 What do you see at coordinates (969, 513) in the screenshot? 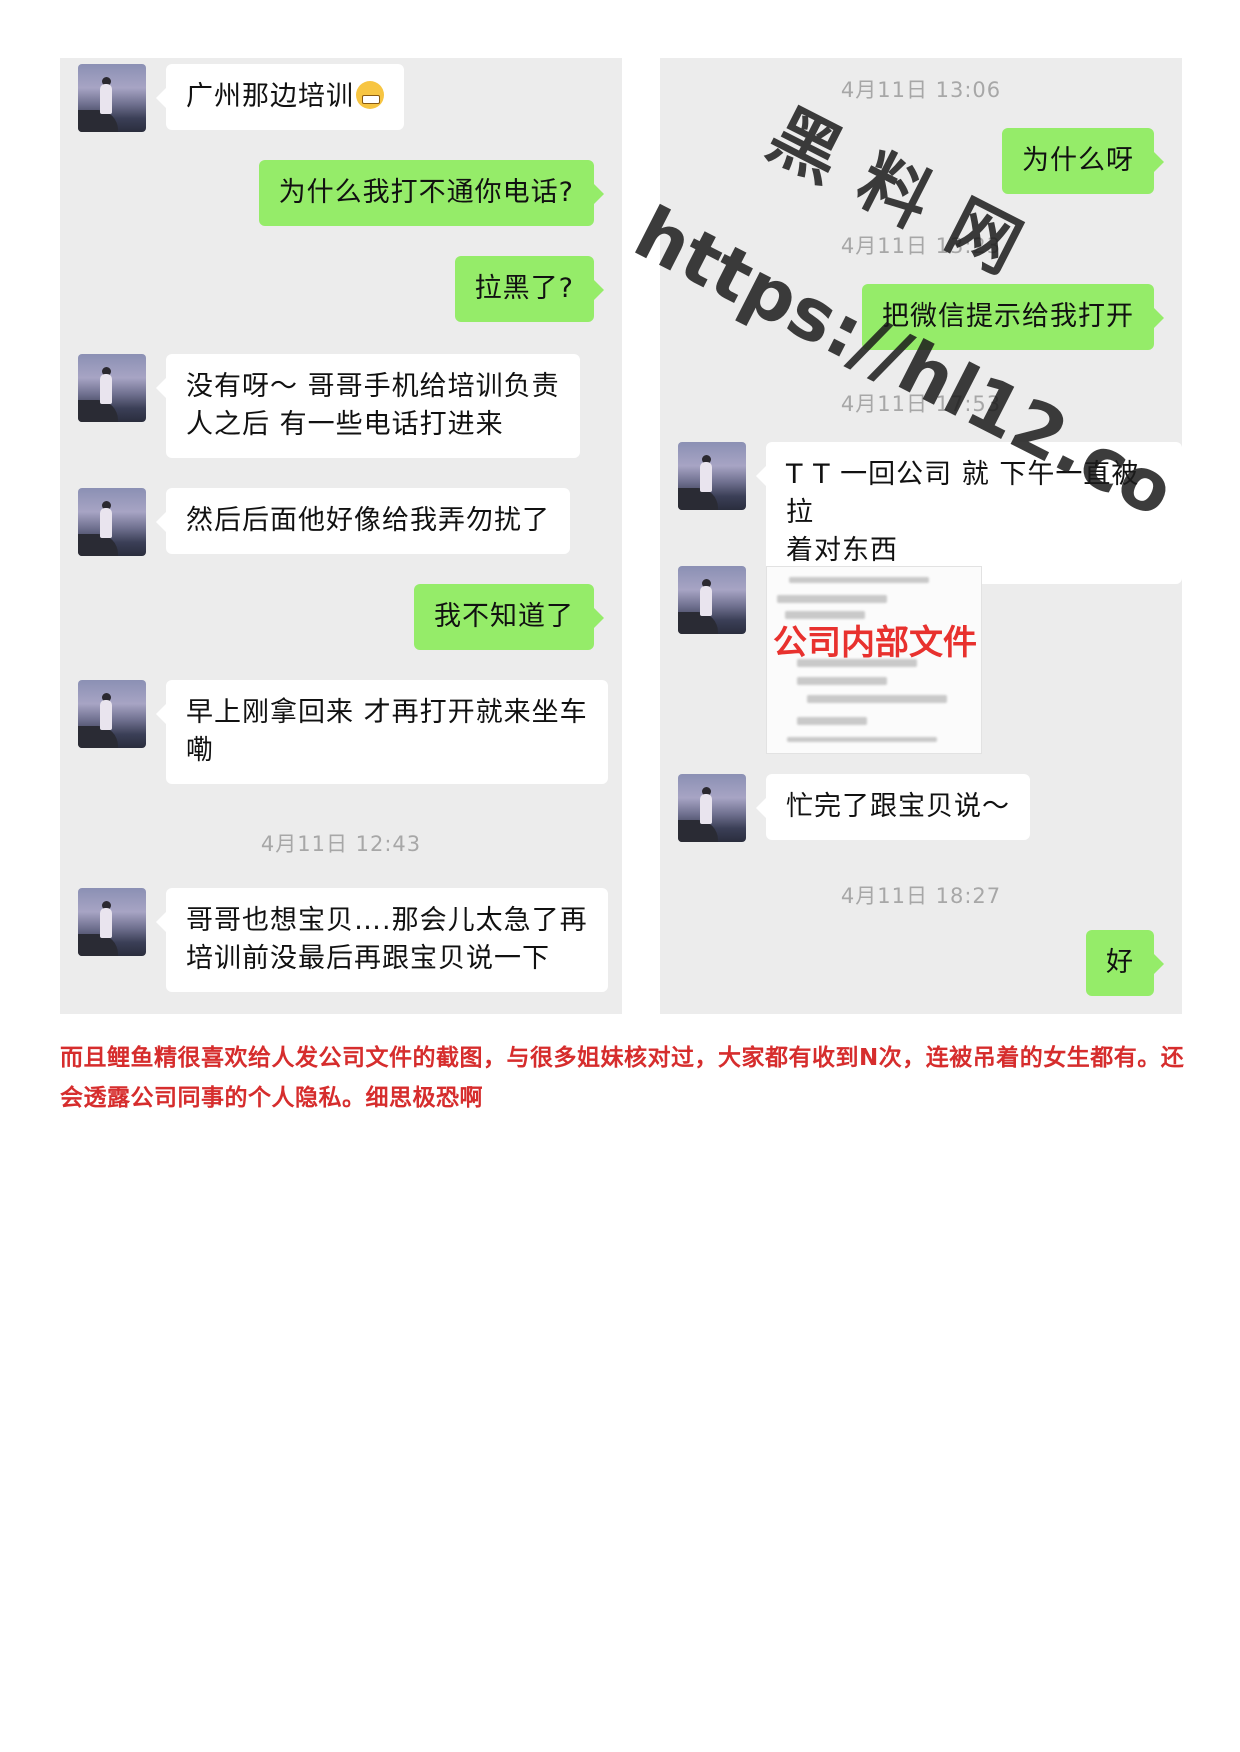
I see `message-bubble: T T 一回公司 就 下午一直被拉 着对东西` at bounding box center [969, 513].